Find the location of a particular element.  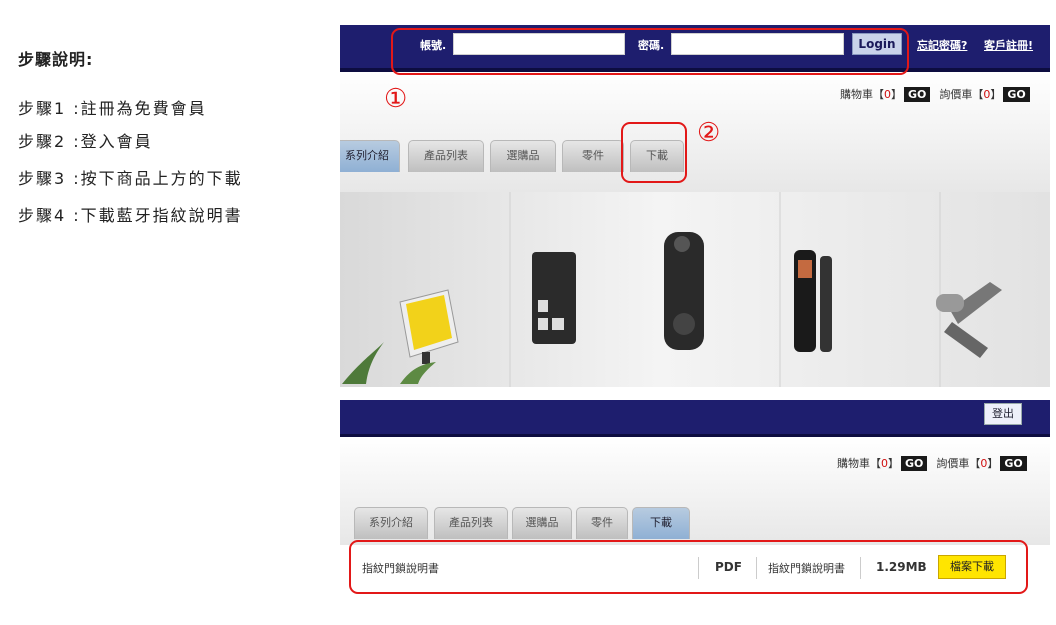

cart-go-button-2: GO is located at coordinates (914, 463).